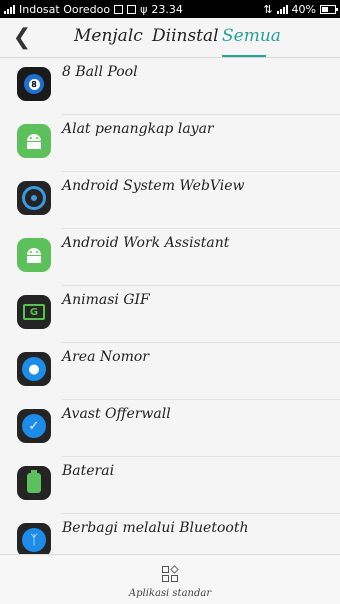  I want to click on list-item: Alat penangkap layar, so click(170, 143).